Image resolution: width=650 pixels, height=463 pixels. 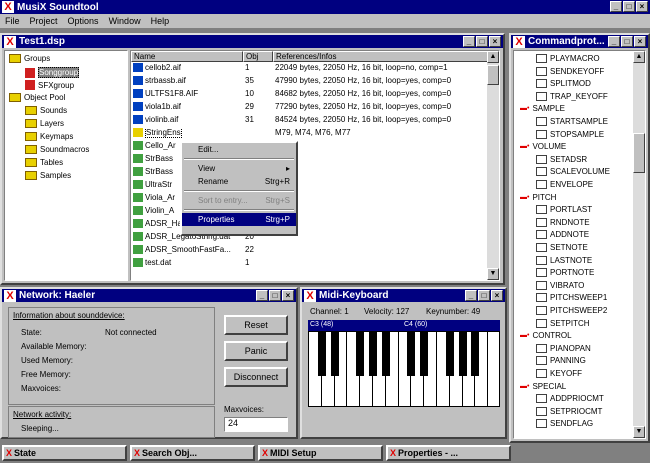 I want to click on command-item: ADDPRIOCMT, so click(x=570, y=398).